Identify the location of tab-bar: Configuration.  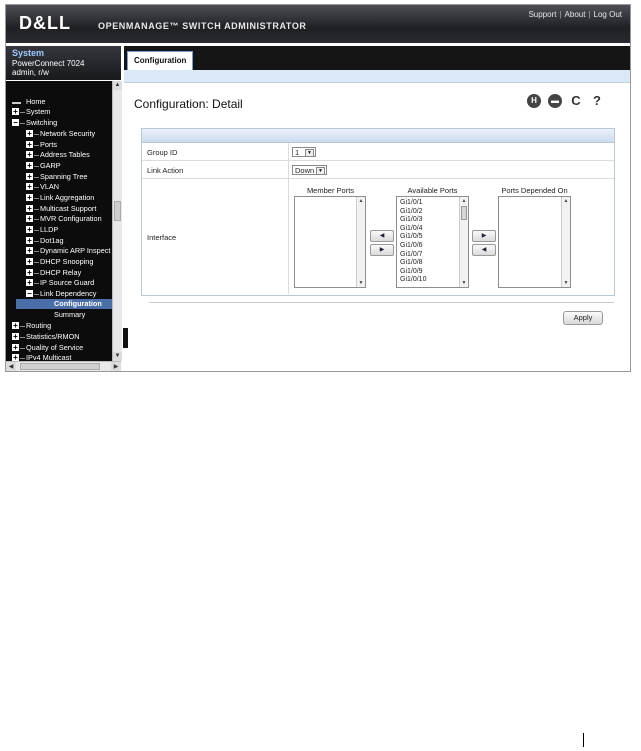
(377, 58).